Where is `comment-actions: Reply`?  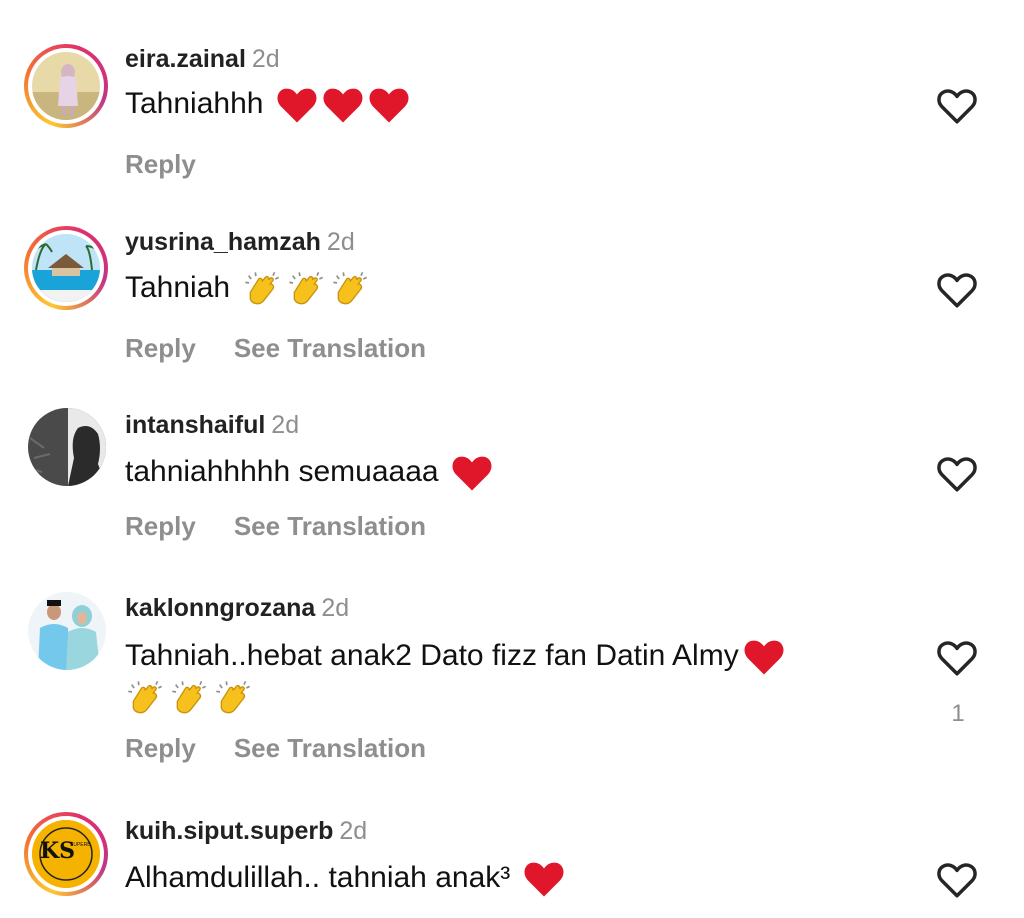 comment-actions: Reply is located at coordinates (160, 164).